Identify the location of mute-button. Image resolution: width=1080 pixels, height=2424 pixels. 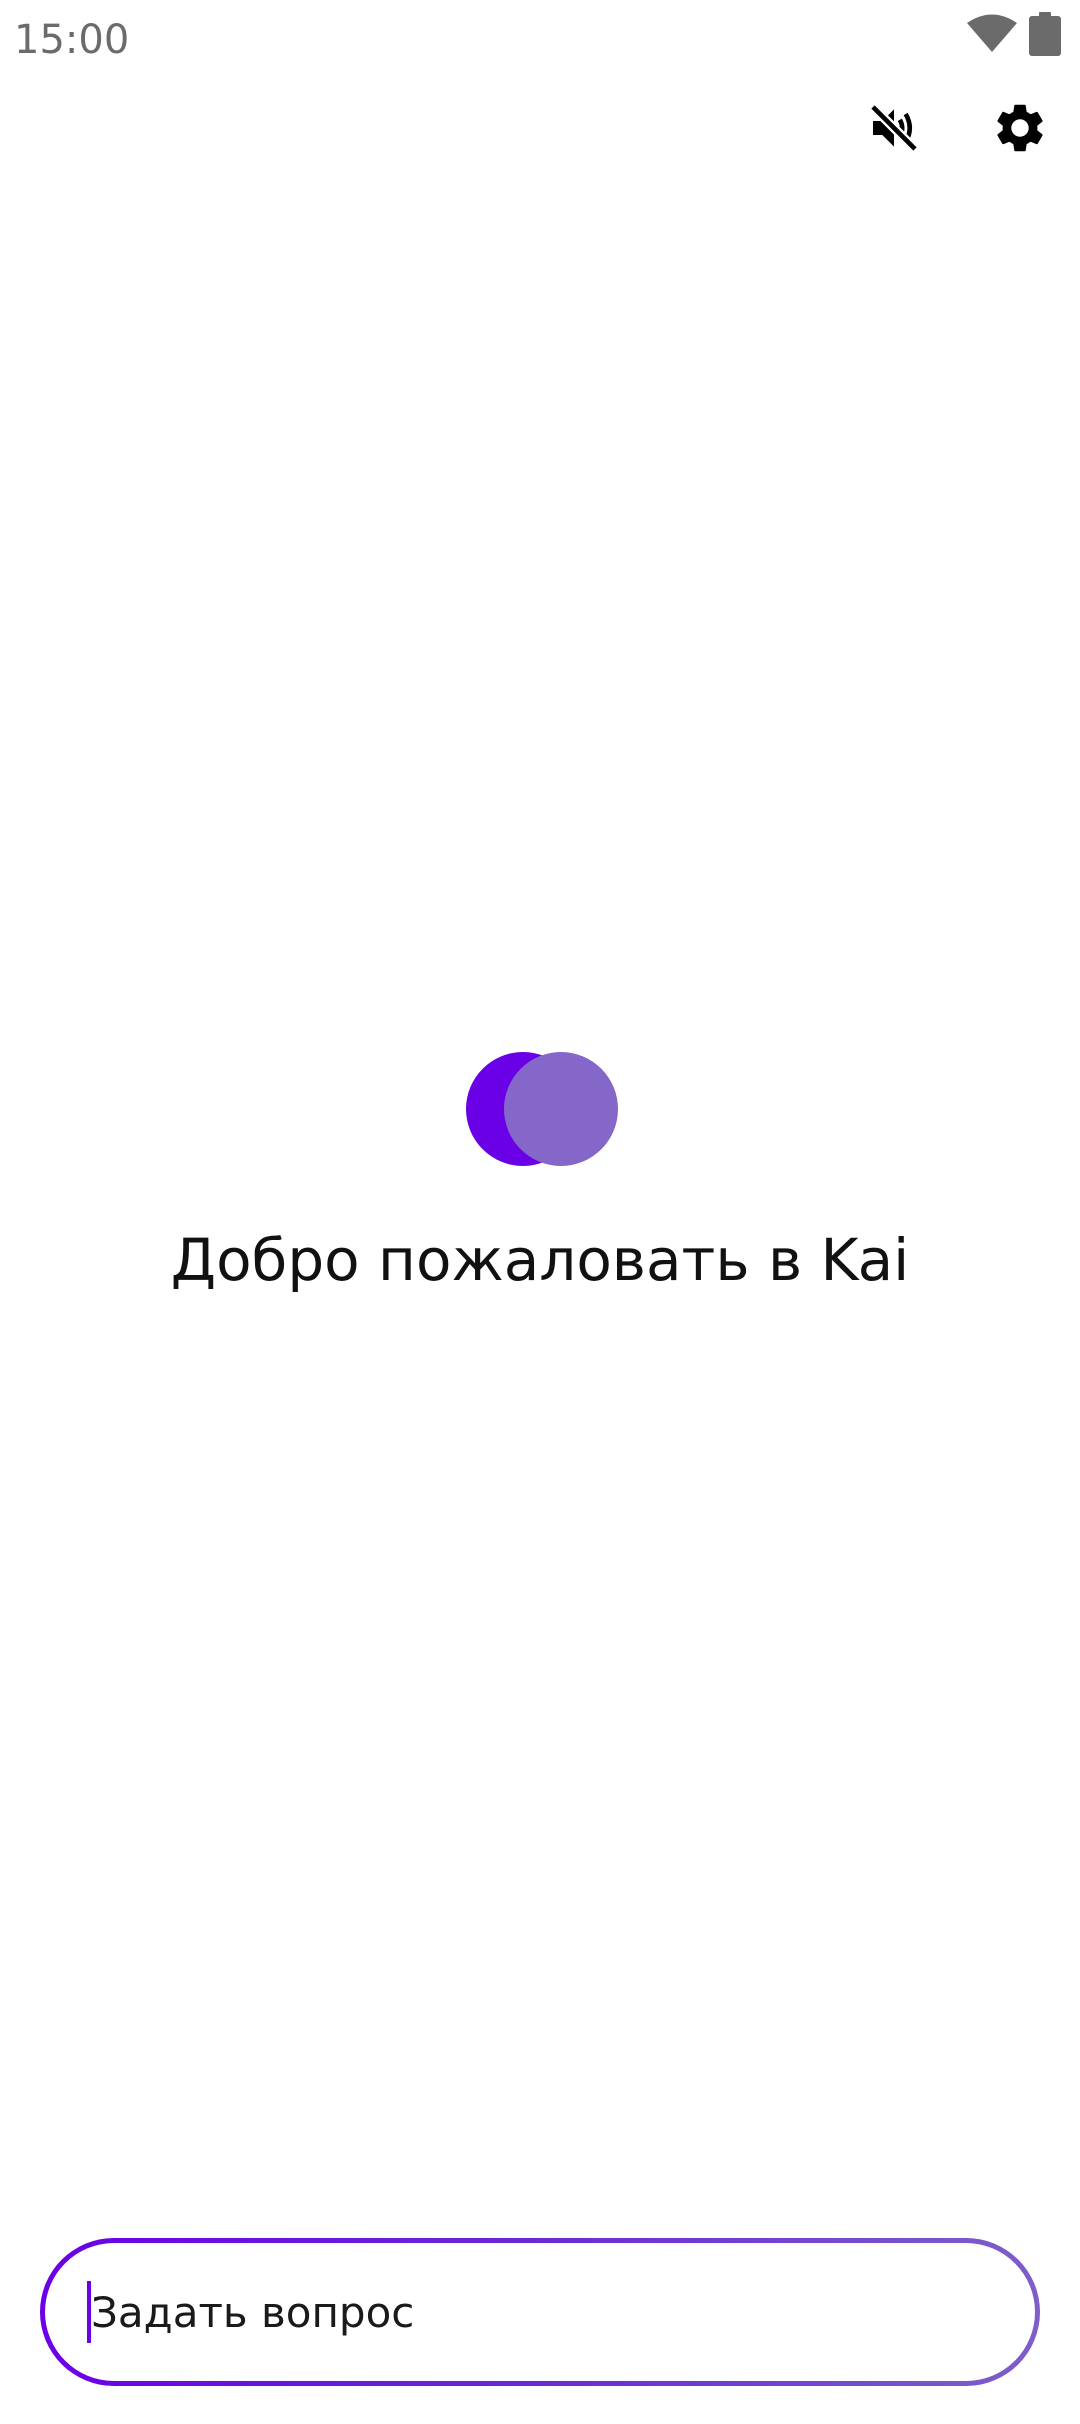
(894, 128).